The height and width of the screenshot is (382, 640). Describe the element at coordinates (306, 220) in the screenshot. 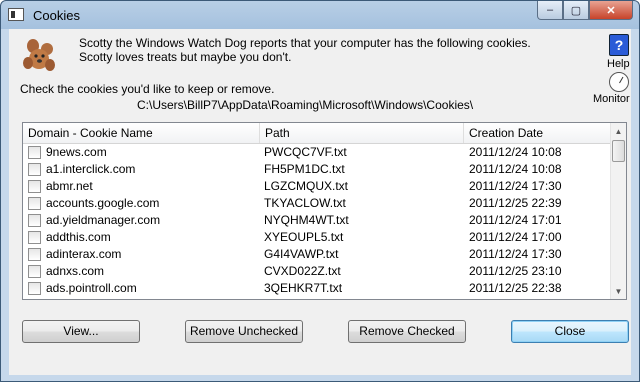

I see `cookie-path: NYQHM4WT.txt` at that location.